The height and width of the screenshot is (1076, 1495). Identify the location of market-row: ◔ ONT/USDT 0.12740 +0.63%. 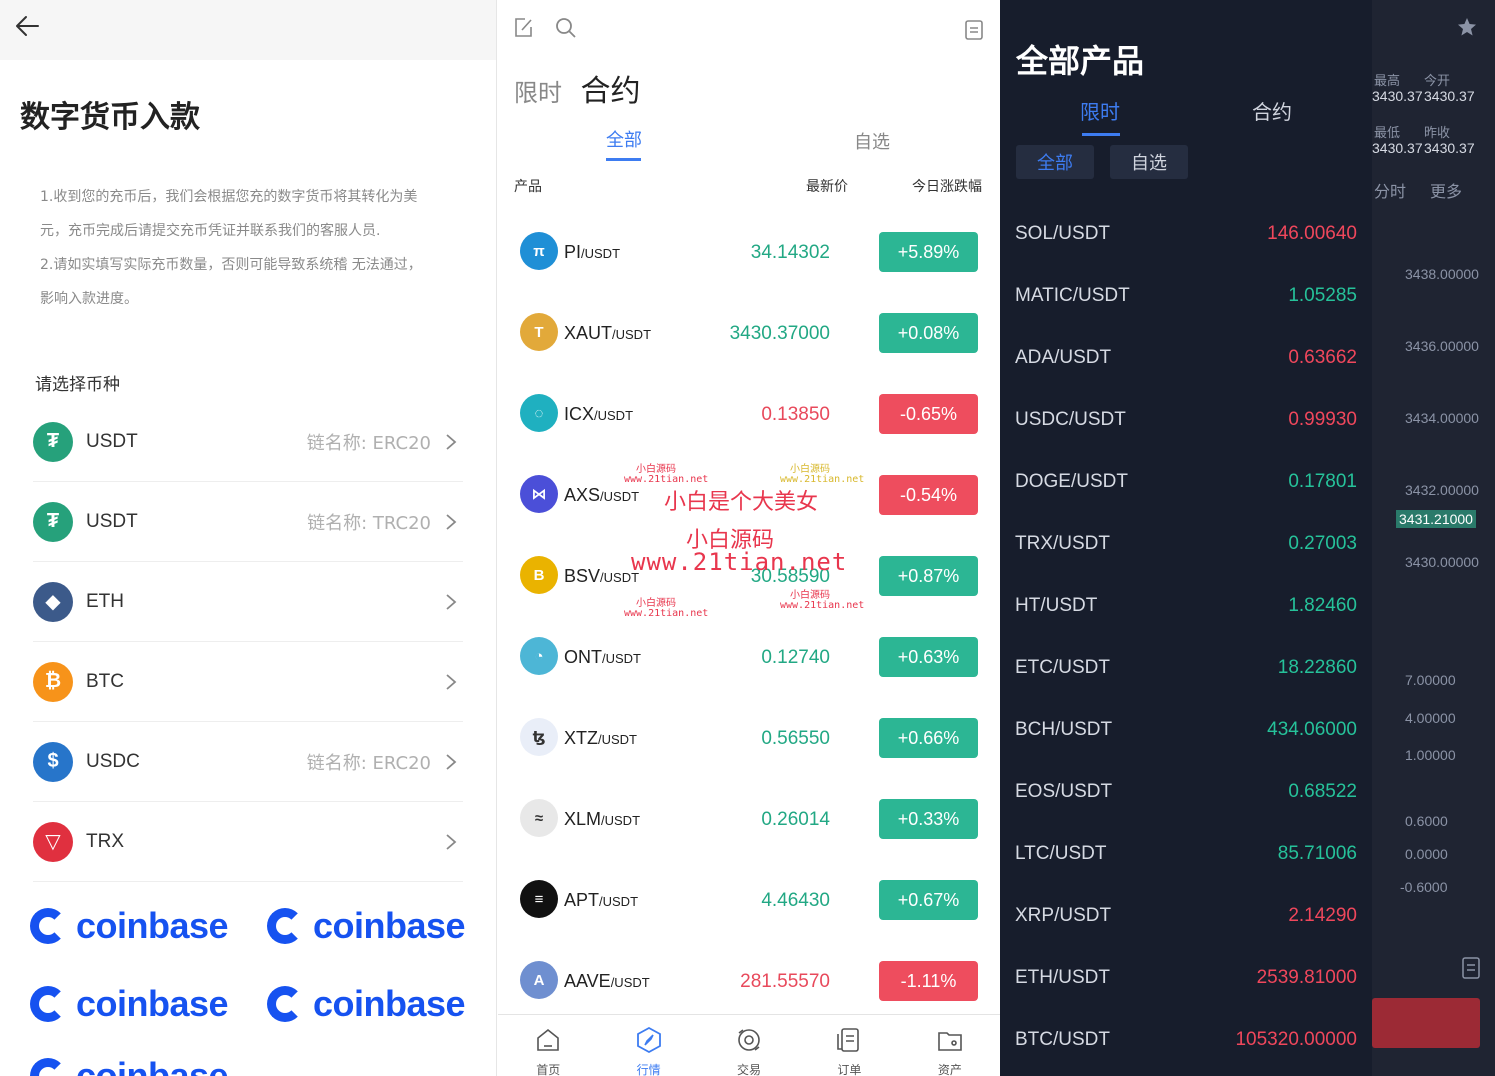
(749, 657).